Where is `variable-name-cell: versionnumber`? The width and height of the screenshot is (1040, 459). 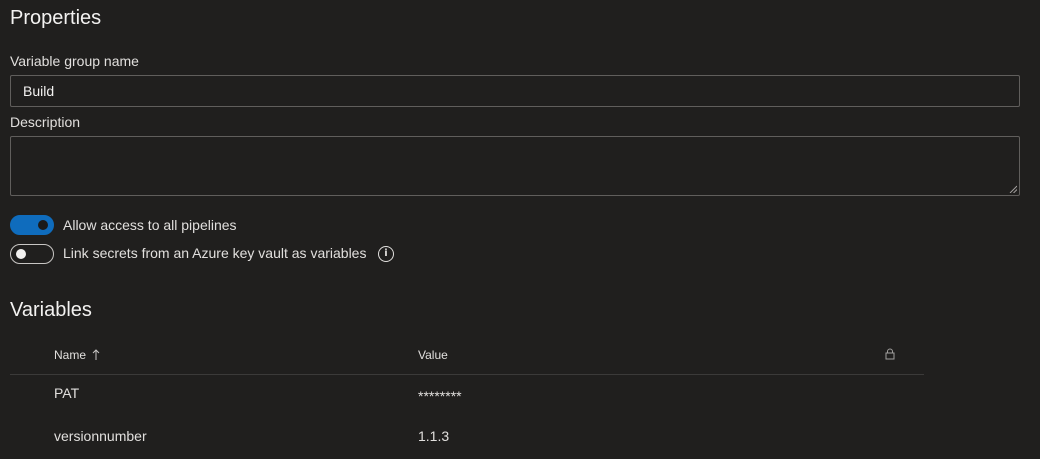 variable-name-cell: versionnumber is located at coordinates (100, 436).